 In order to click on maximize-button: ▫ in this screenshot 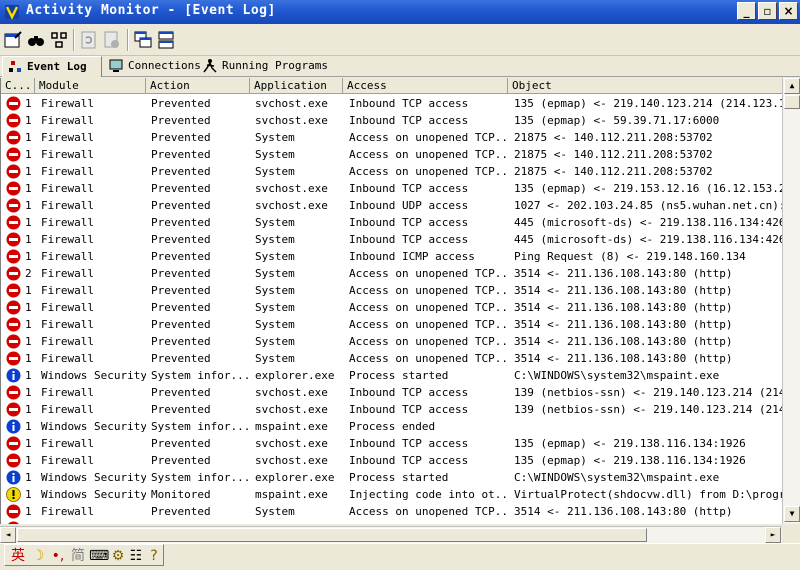, I will do `click(767, 11)`.